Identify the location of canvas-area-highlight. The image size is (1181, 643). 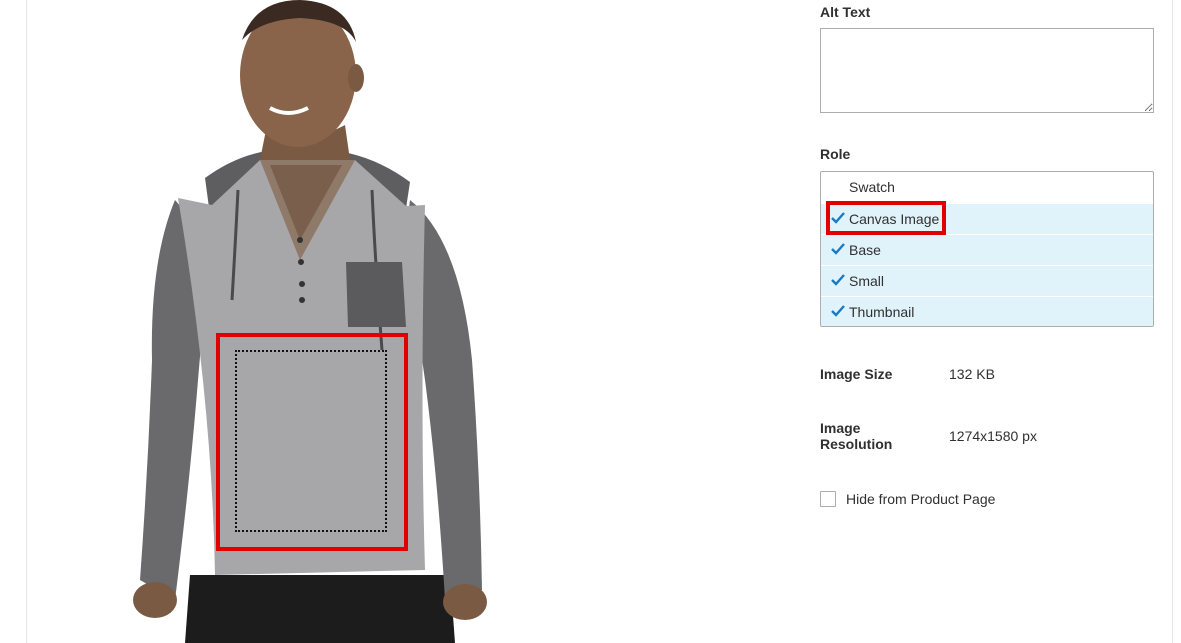
(312, 442).